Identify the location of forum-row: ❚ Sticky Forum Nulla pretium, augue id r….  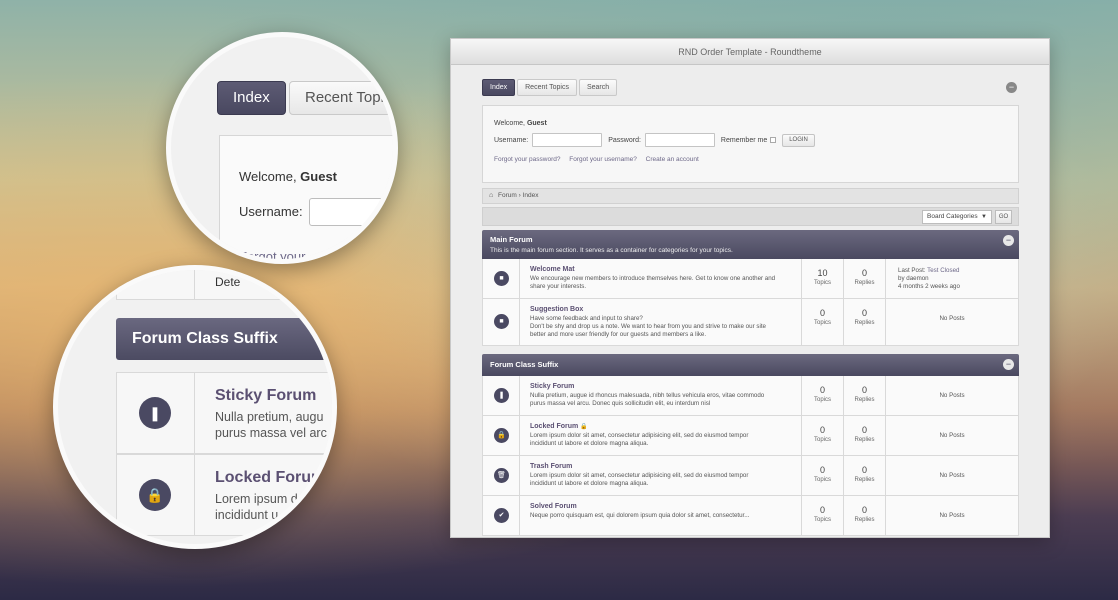
(750, 396).